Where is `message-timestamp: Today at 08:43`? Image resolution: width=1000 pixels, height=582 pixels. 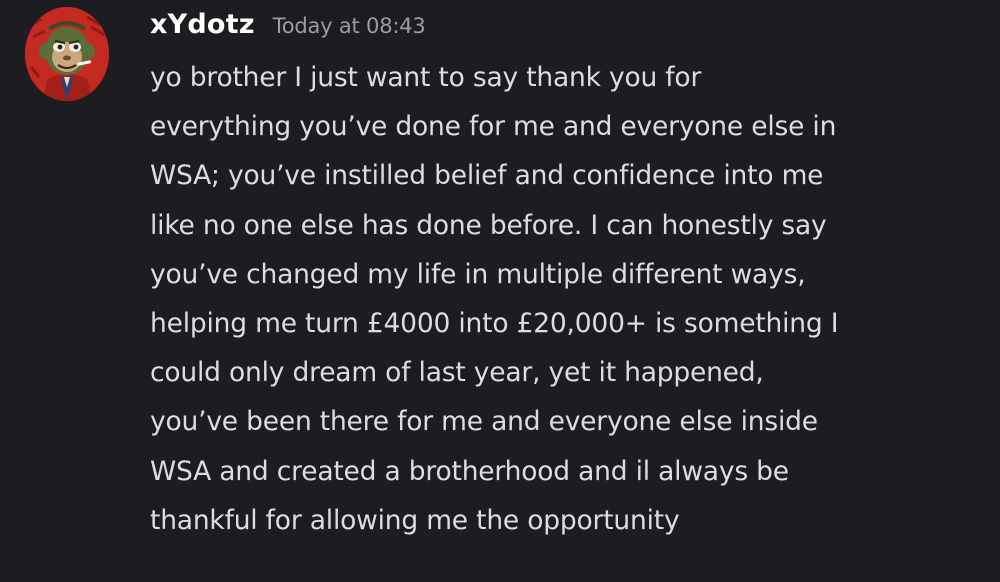
message-timestamp: Today at 08:43 is located at coordinates (349, 26).